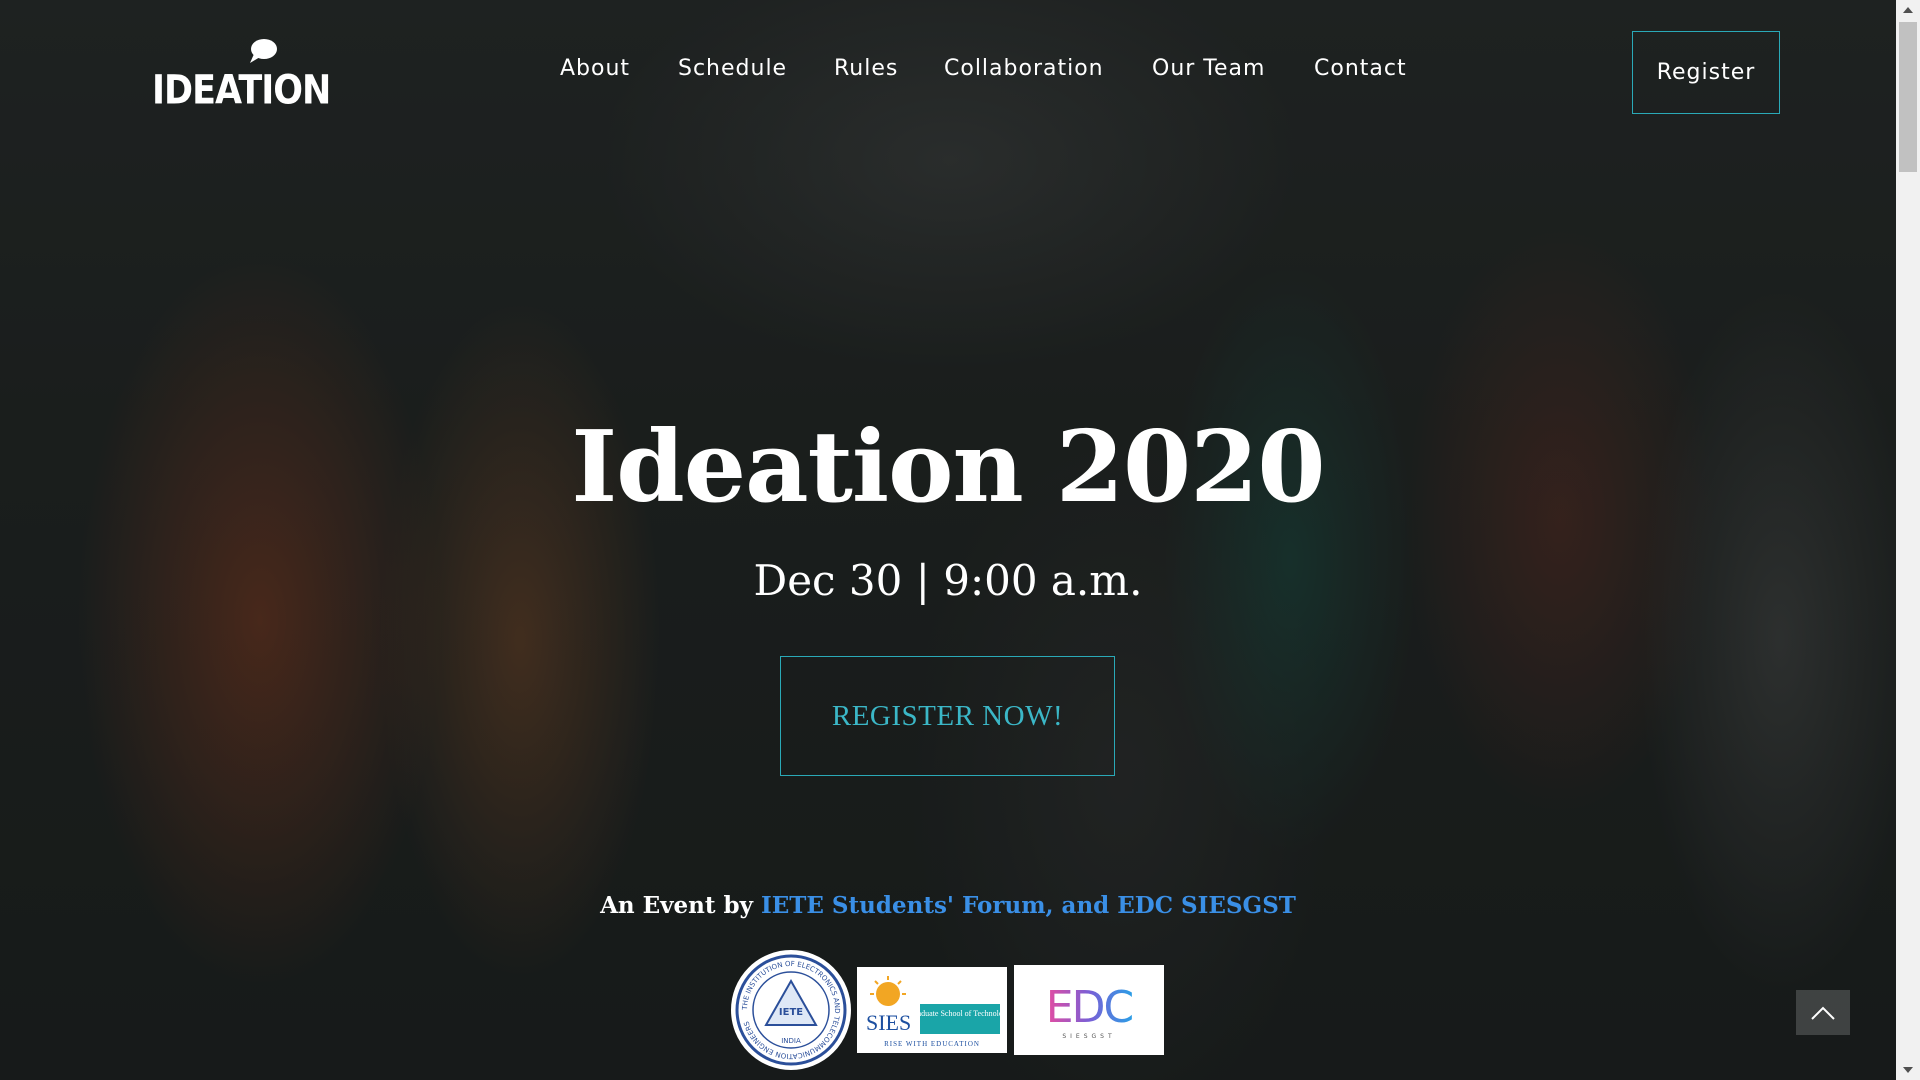 The width and height of the screenshot is (1920, 1080). I want to click on nav-item-our-team: Our Team, so click(1208, 68).